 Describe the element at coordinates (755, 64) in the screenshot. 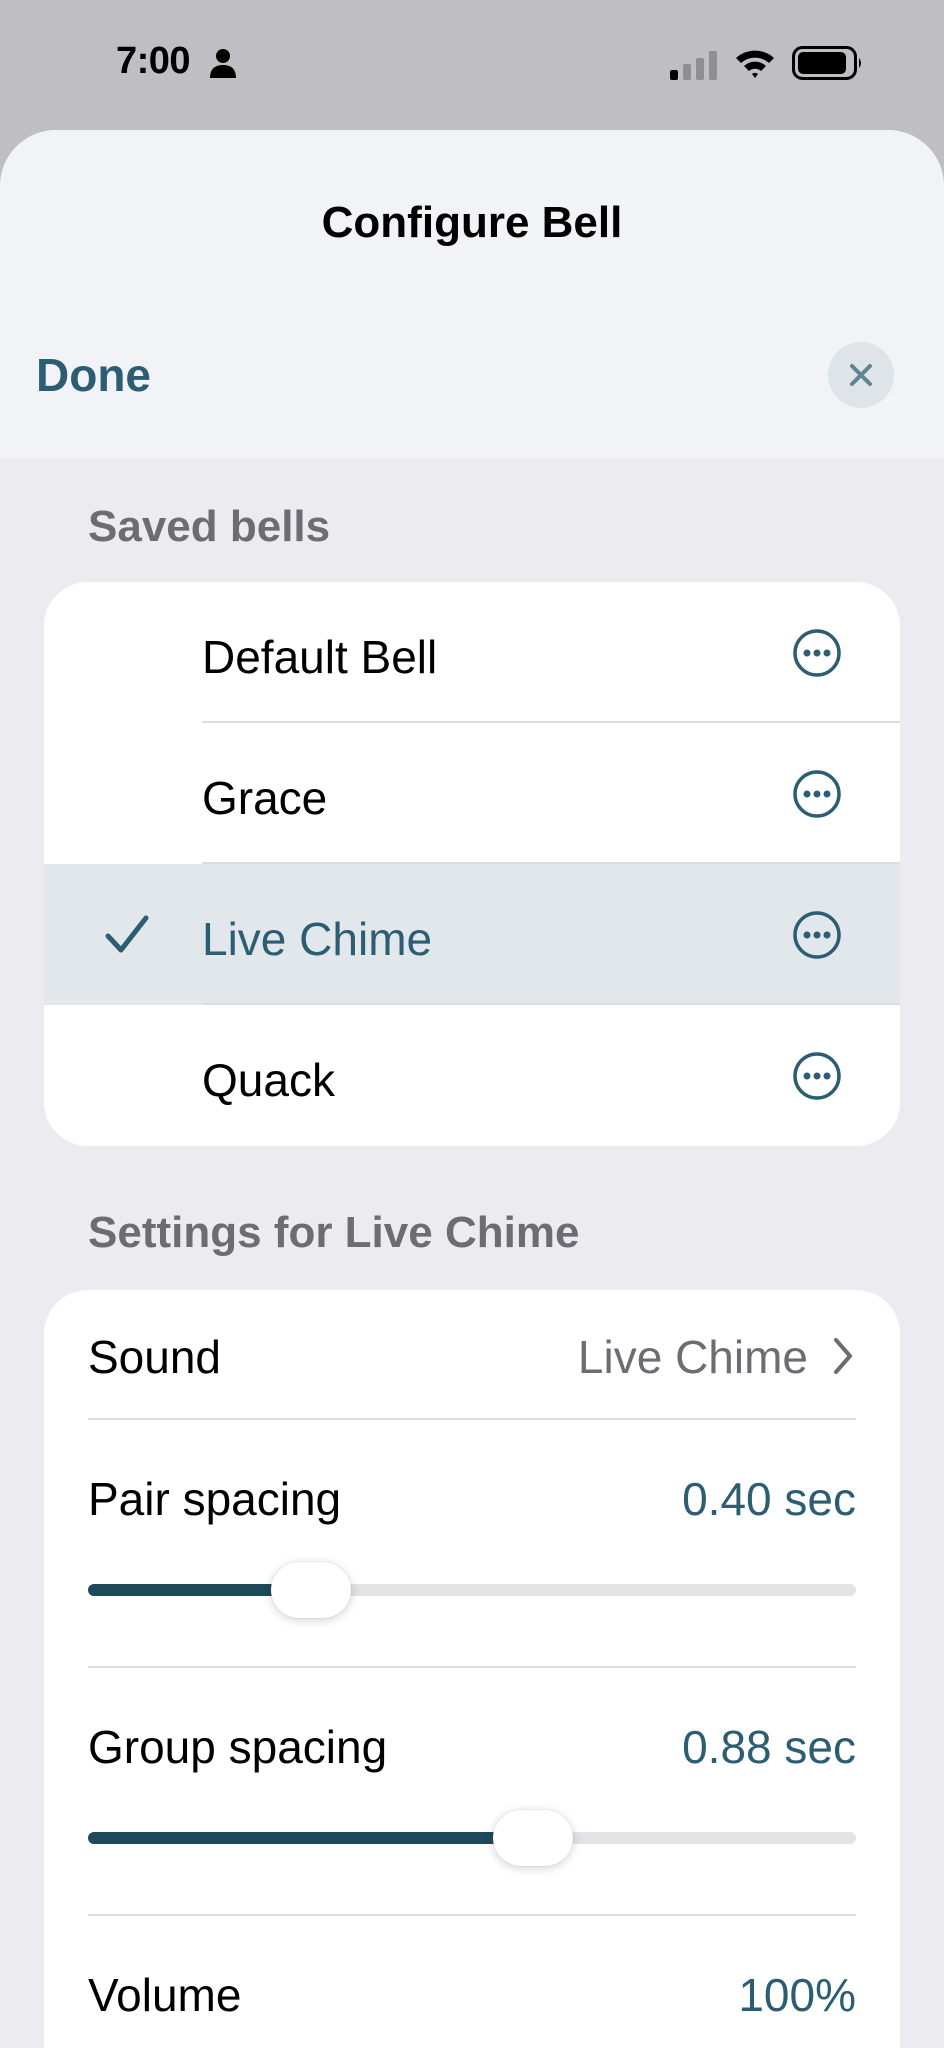

I see `wifi-icon` at that location.